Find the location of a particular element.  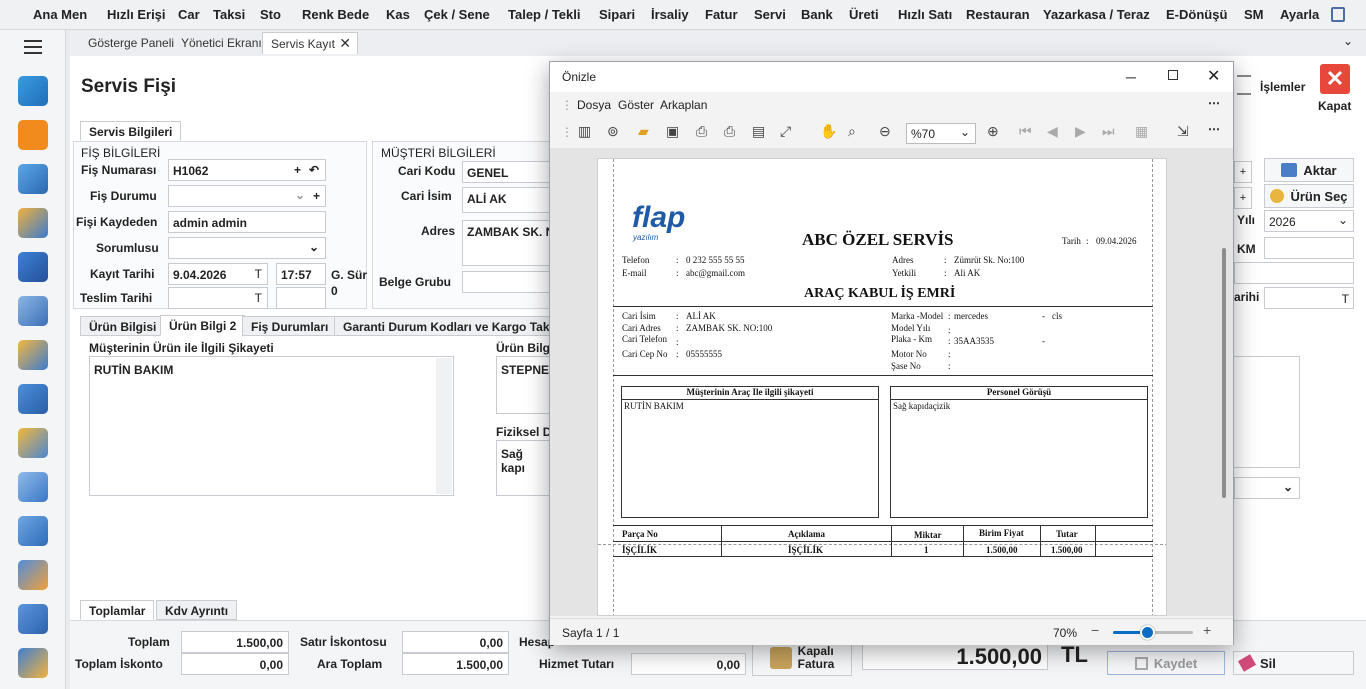

page-setup-icon: ▤ is located at coordinates (758, 131).